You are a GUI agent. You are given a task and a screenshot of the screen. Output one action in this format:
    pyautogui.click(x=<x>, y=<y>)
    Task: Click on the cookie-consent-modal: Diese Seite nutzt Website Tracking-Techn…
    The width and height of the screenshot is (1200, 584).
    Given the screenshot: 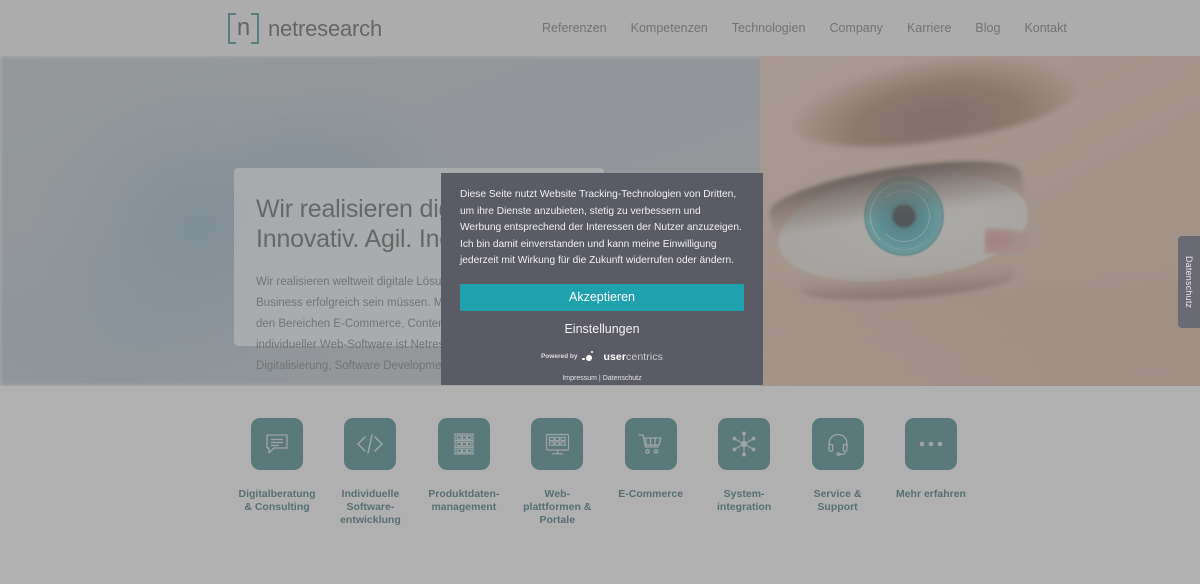 What is the action you would take?
    pyautogui.click(x=602, y=279)
    